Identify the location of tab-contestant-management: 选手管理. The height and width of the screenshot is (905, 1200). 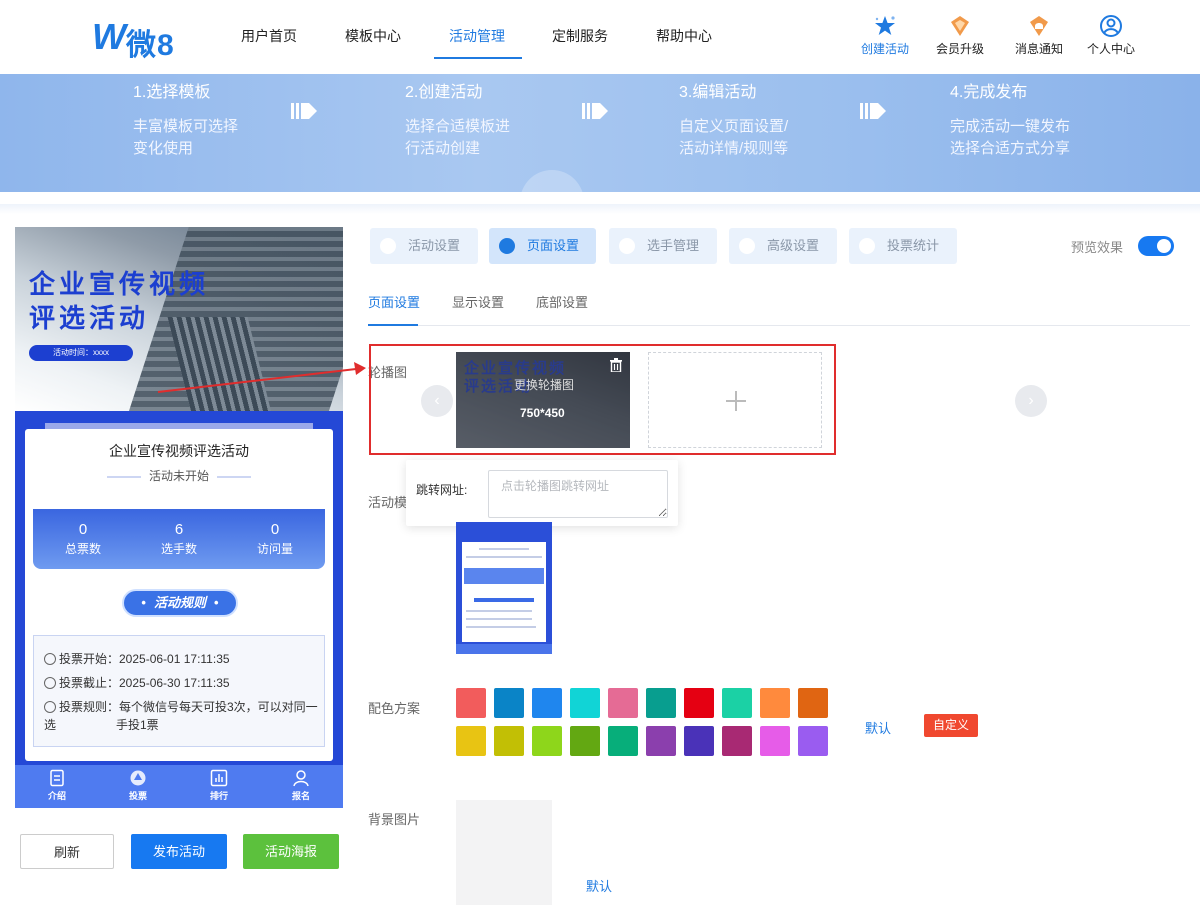
(663, 246).